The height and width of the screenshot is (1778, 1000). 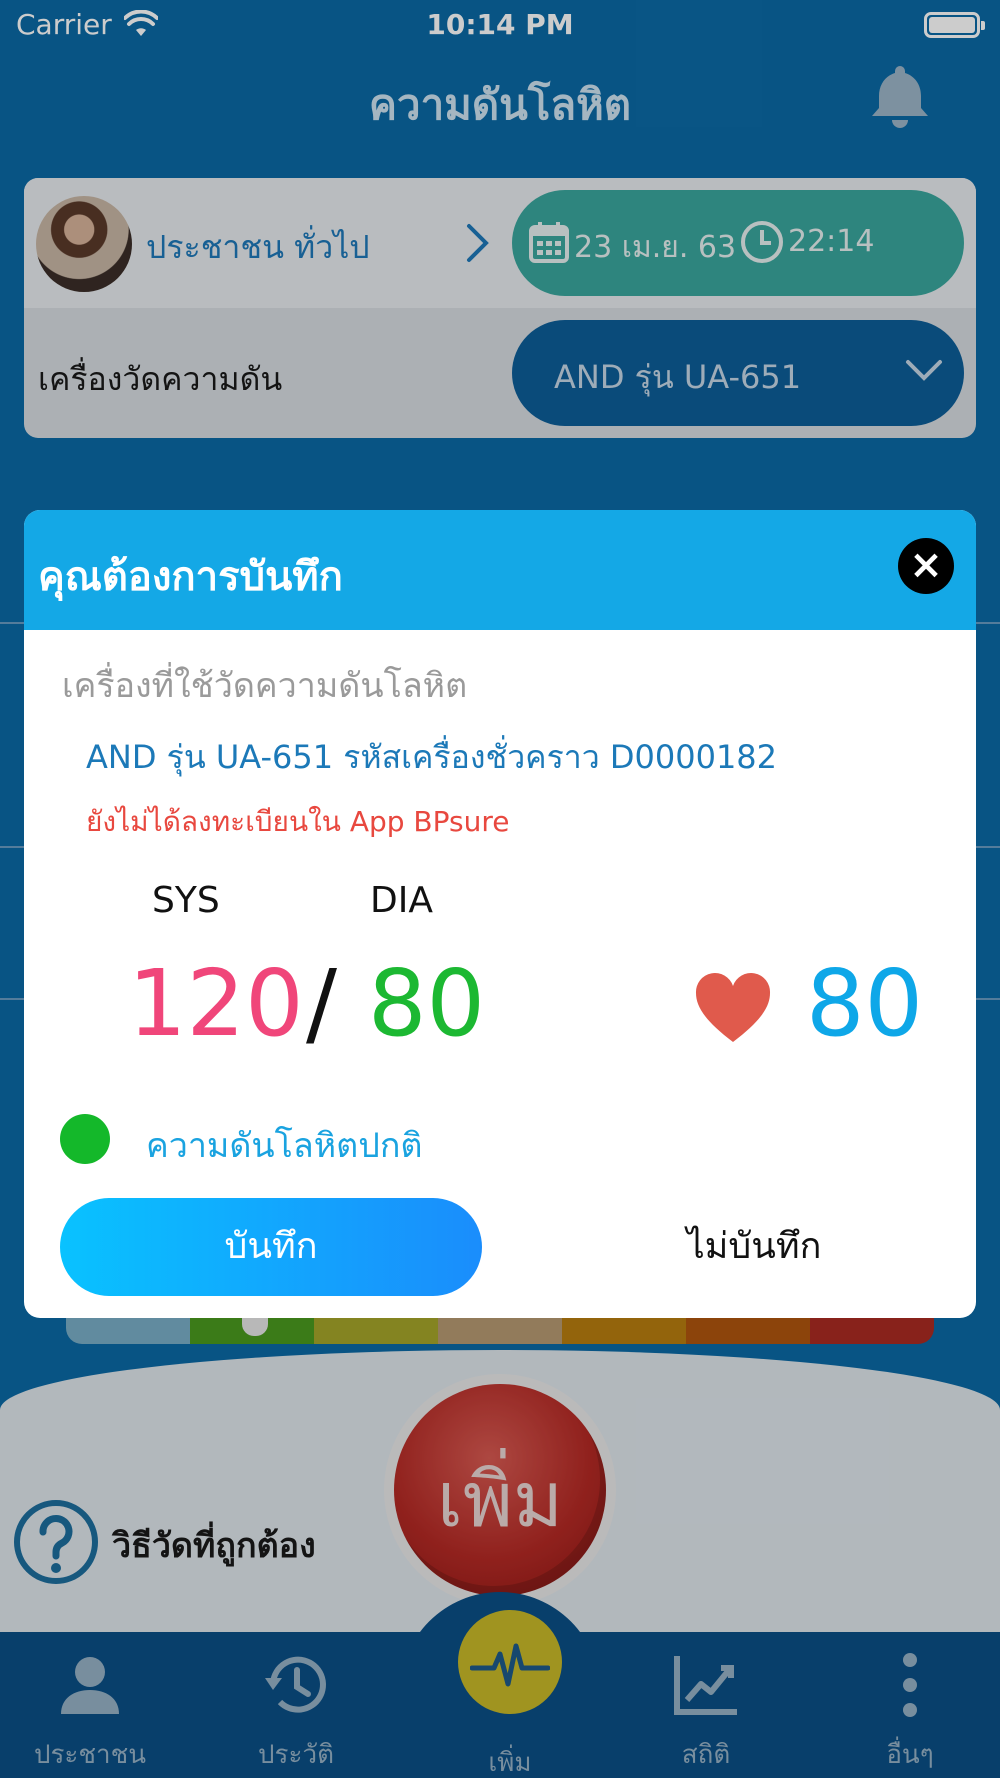 What do you see at coordinates (216, 1003) in the screenshot?
I see `sys-value: 120` at bounding box center [216, 1003].